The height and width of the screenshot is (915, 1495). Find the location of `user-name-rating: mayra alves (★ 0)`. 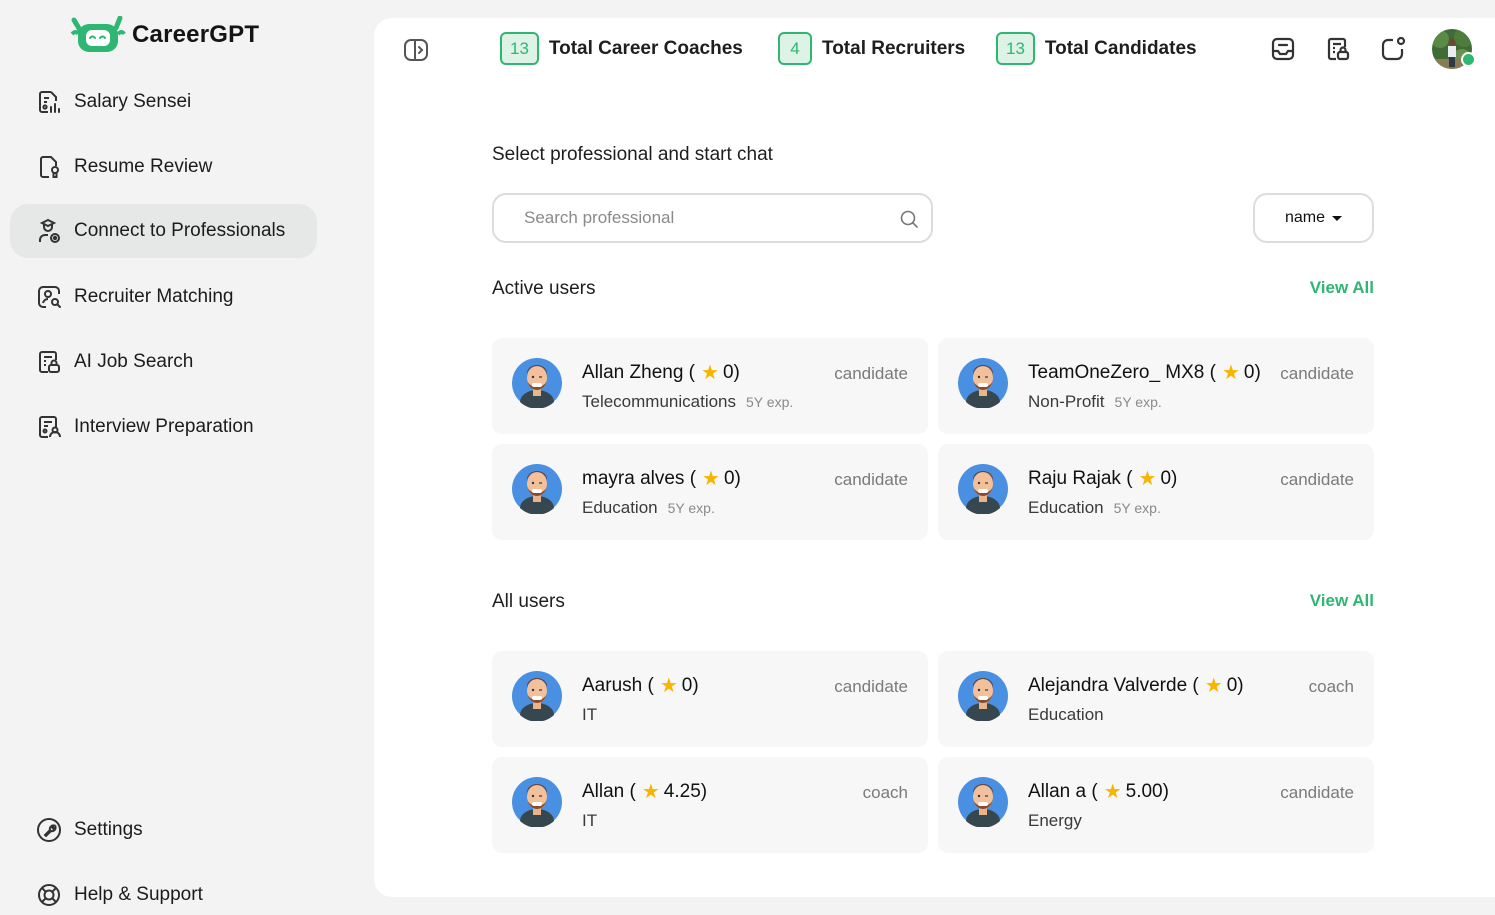

user-name-rating: mayra alves (★ 0) is located at coordinates (661, 479).